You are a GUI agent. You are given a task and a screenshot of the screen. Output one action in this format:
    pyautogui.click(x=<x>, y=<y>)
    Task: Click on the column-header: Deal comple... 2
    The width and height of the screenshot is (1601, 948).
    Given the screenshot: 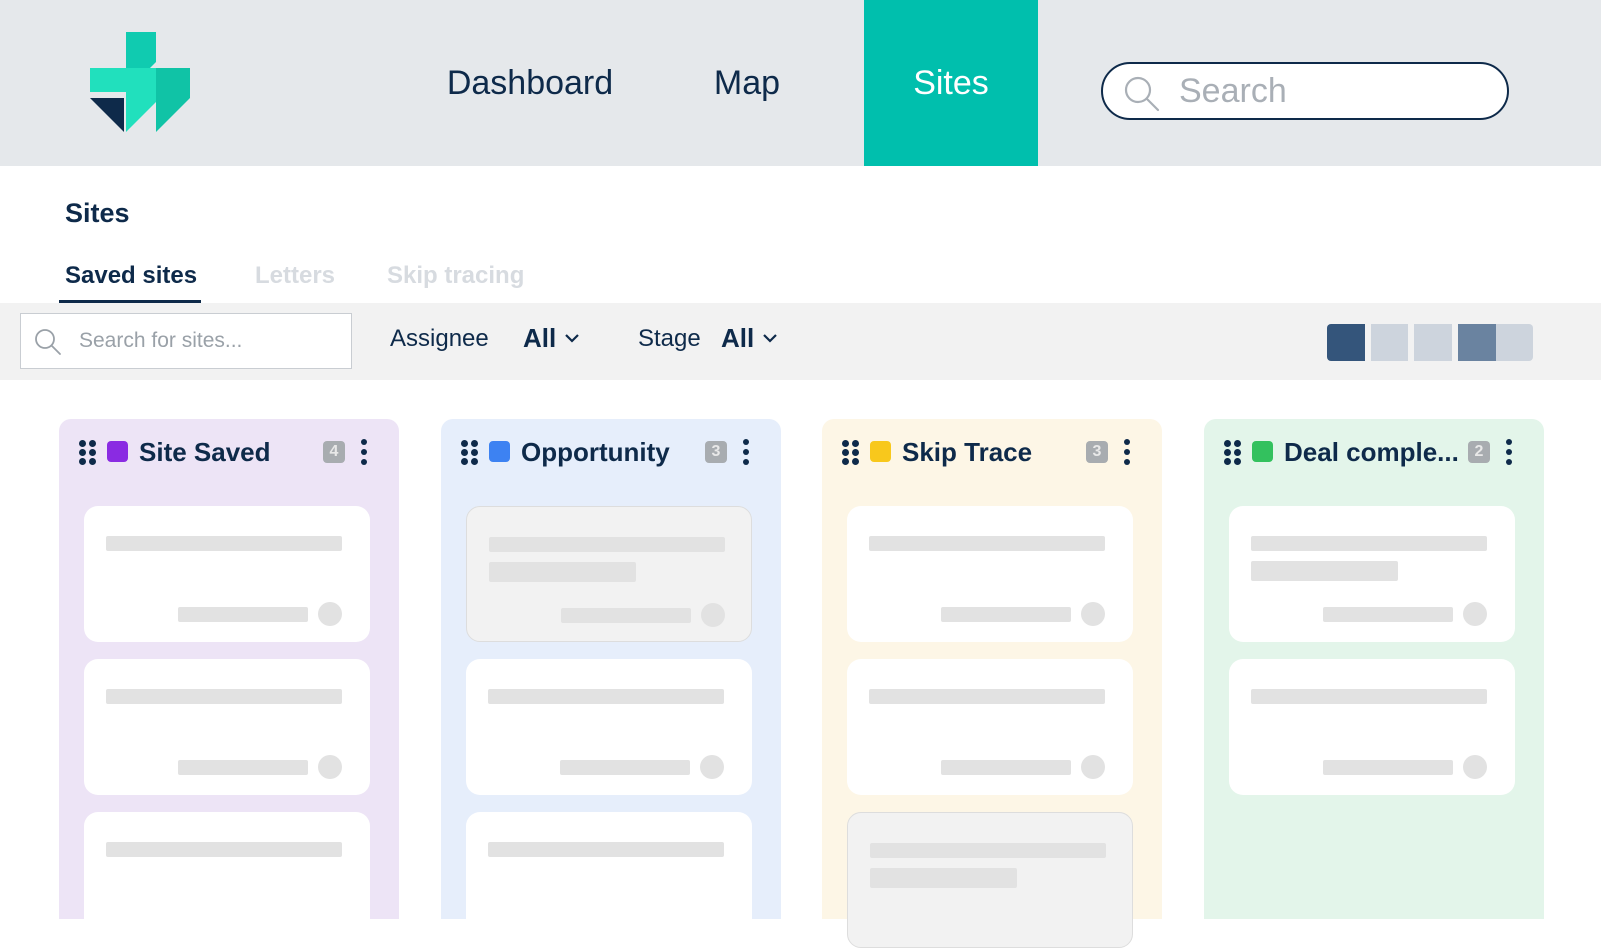 What is the action you would take?
    pyautogui.click(x=1374, y=449)
    